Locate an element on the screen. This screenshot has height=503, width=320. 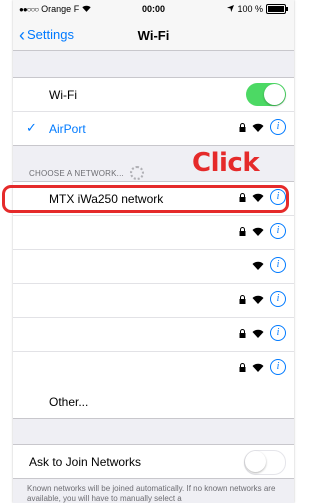
checkmark-icon: ✓ is located at coordinates (31, 127).